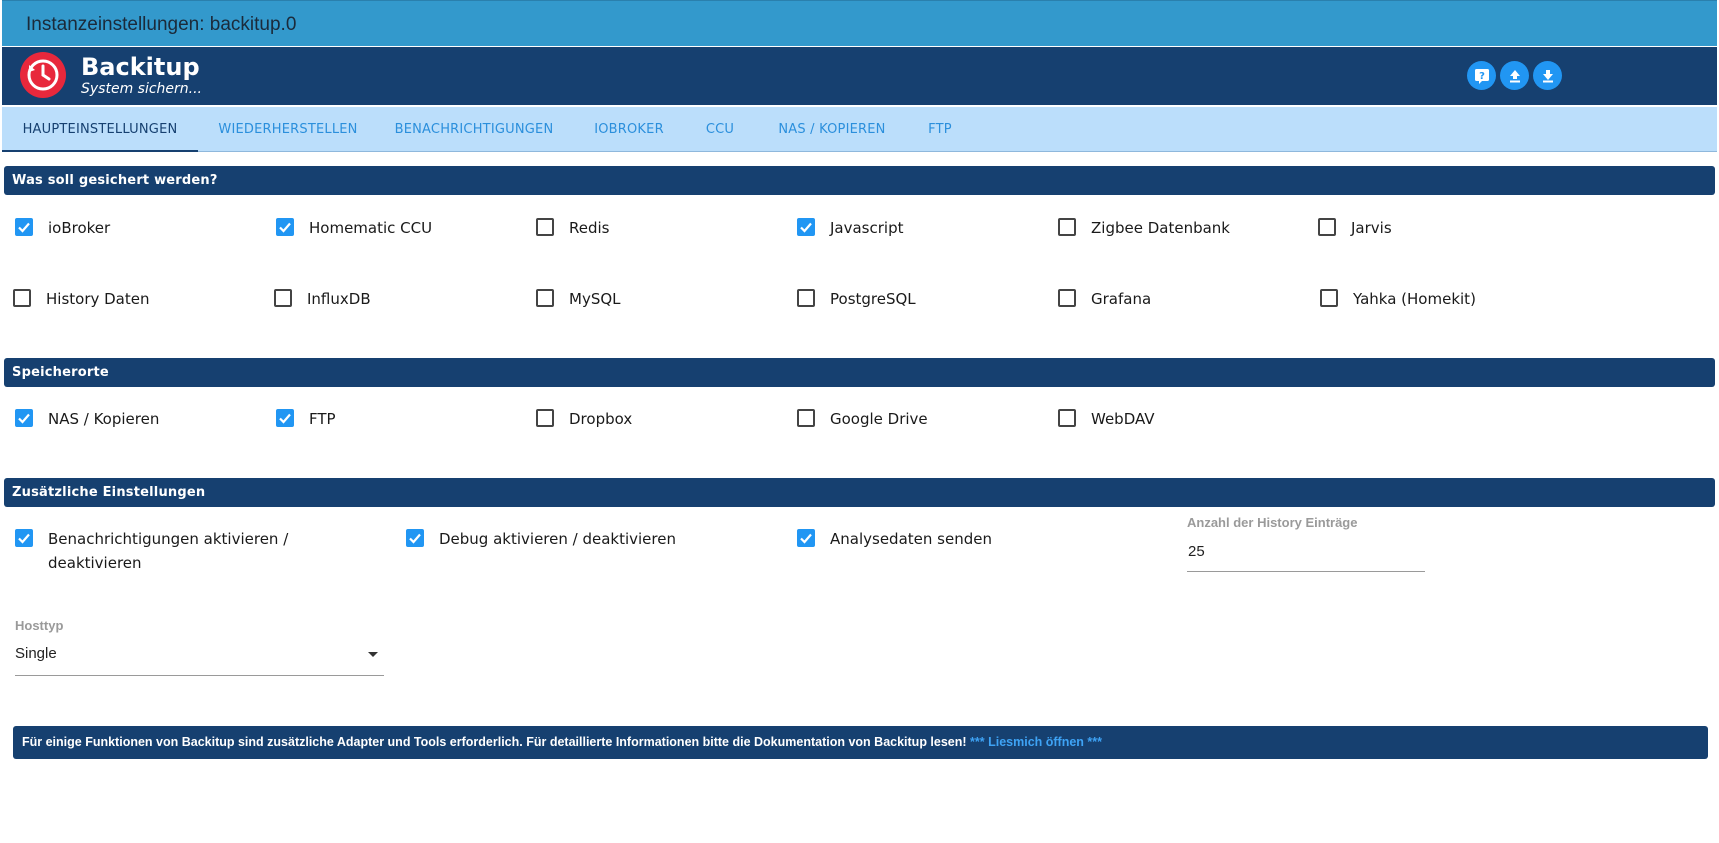 The width and height of the screenshot is (1719, 843). I want to click on checkbox-nas-kopieren: NAS / Kopieren, so click(87, 420).